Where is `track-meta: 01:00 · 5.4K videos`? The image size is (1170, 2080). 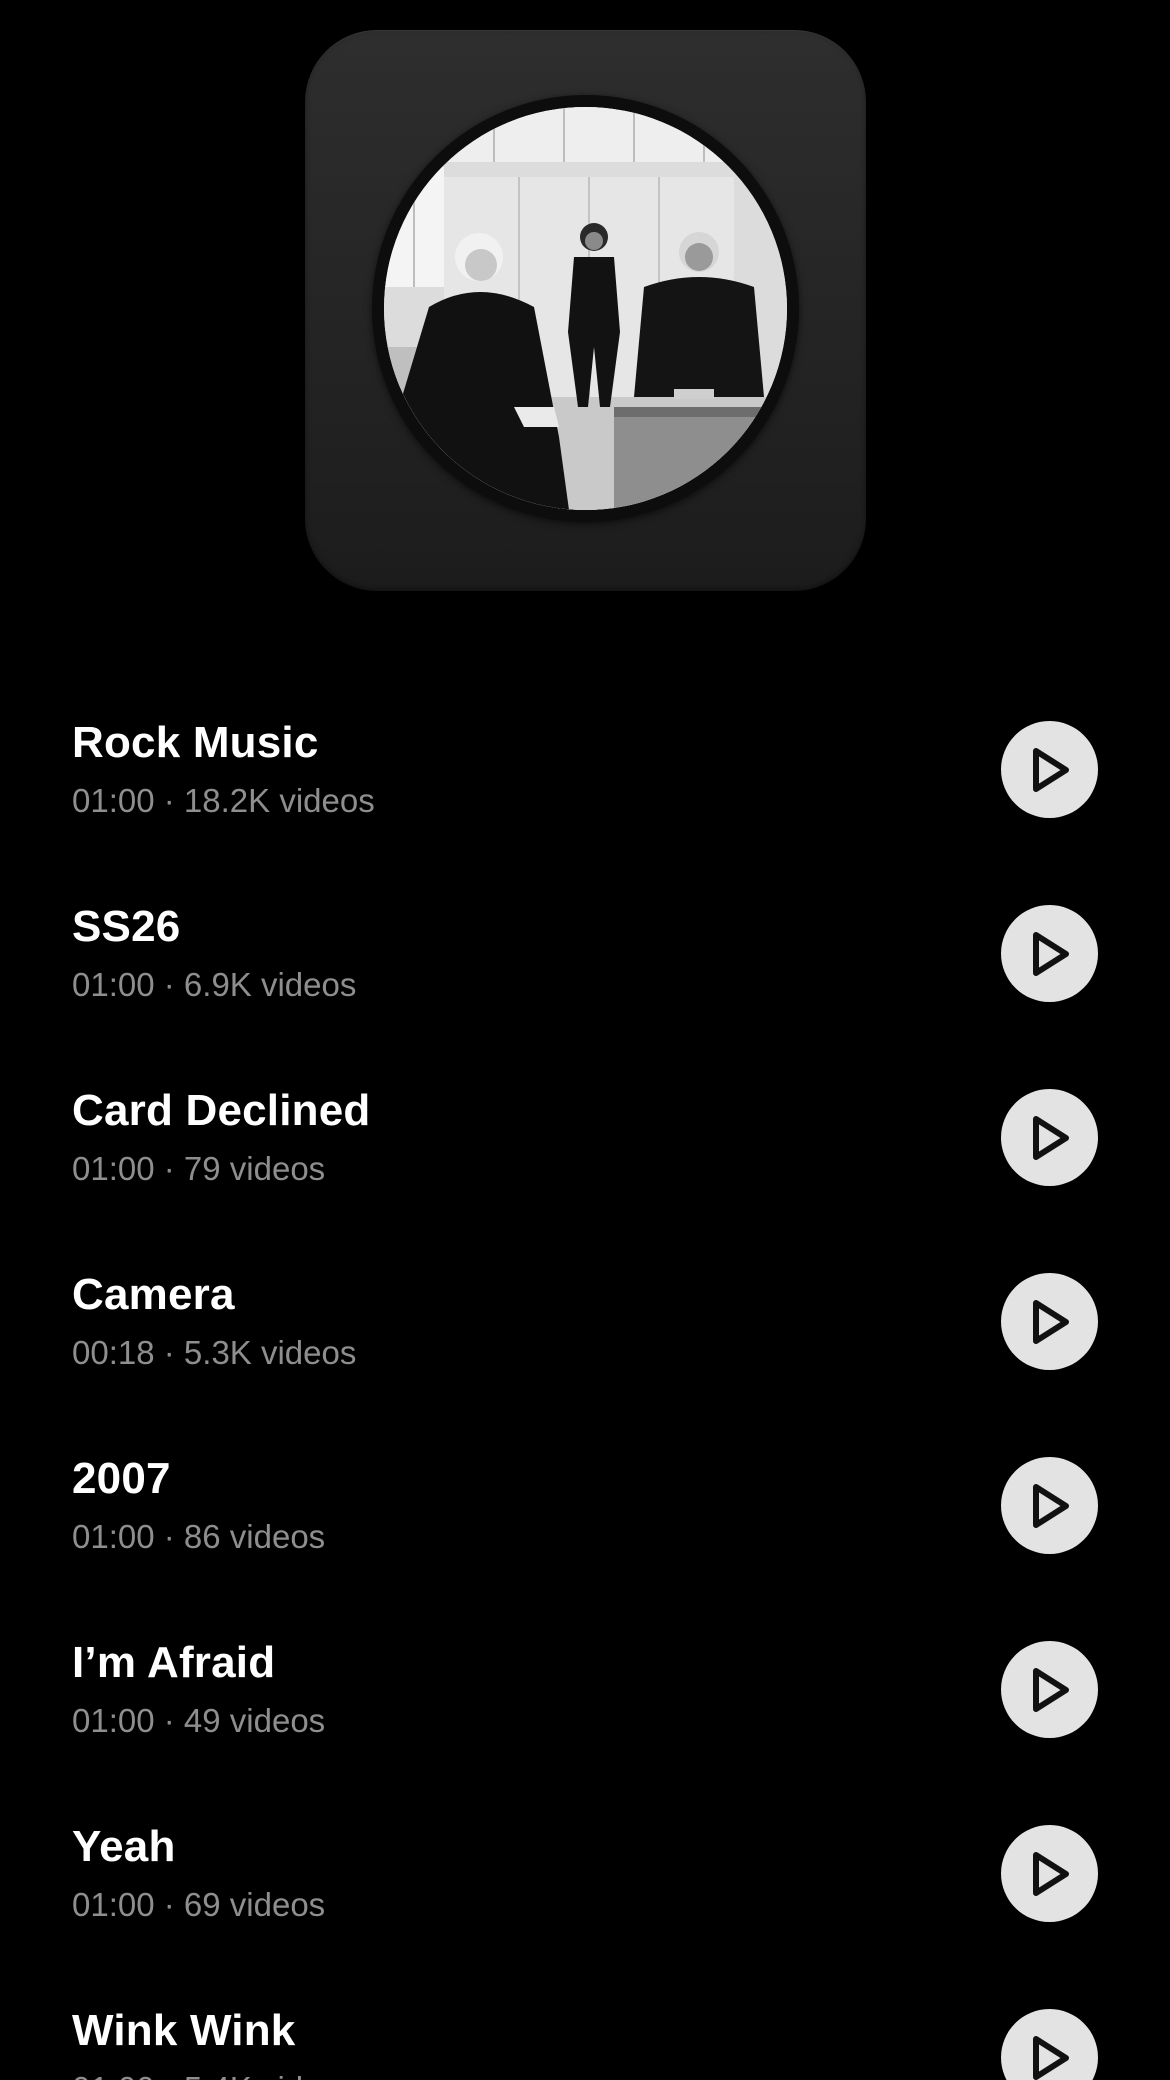
track-meta: 01:00 · 5.4K videos is located at coordinates (214, 2075).